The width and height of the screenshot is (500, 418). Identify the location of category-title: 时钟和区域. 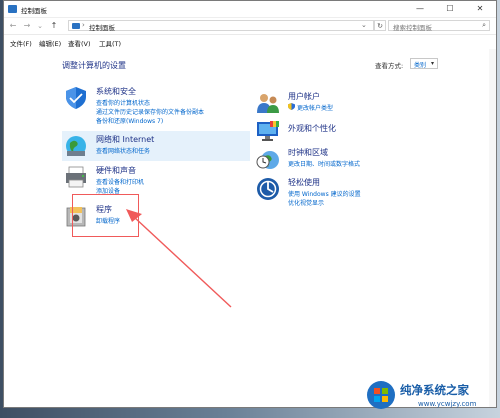
(308, 152).